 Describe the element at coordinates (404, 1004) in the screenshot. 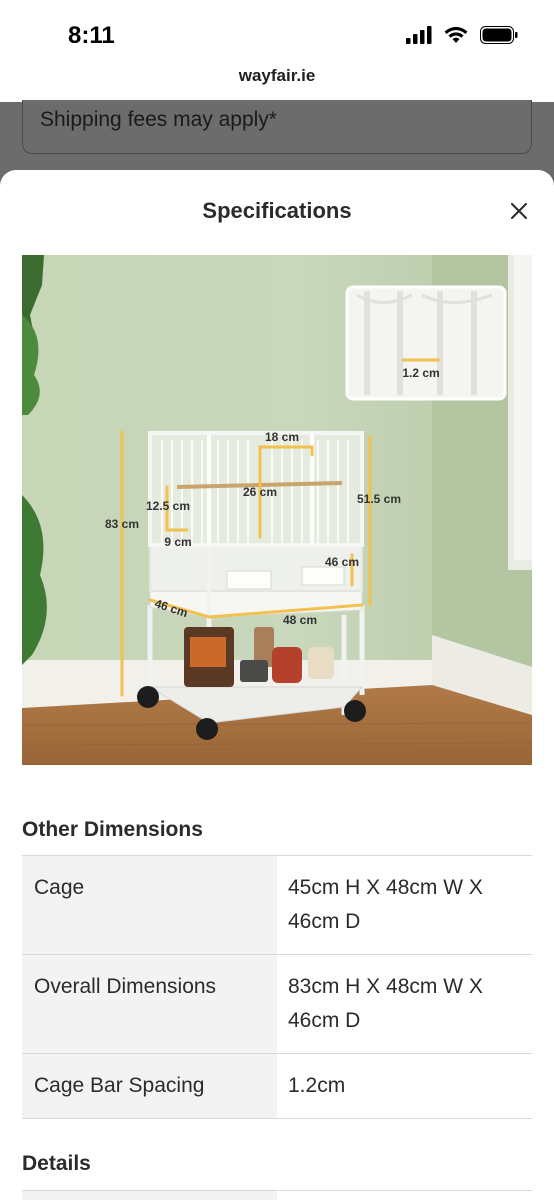

I see `row-value: 83cm H X 48cm W X 46cm D` at that location.